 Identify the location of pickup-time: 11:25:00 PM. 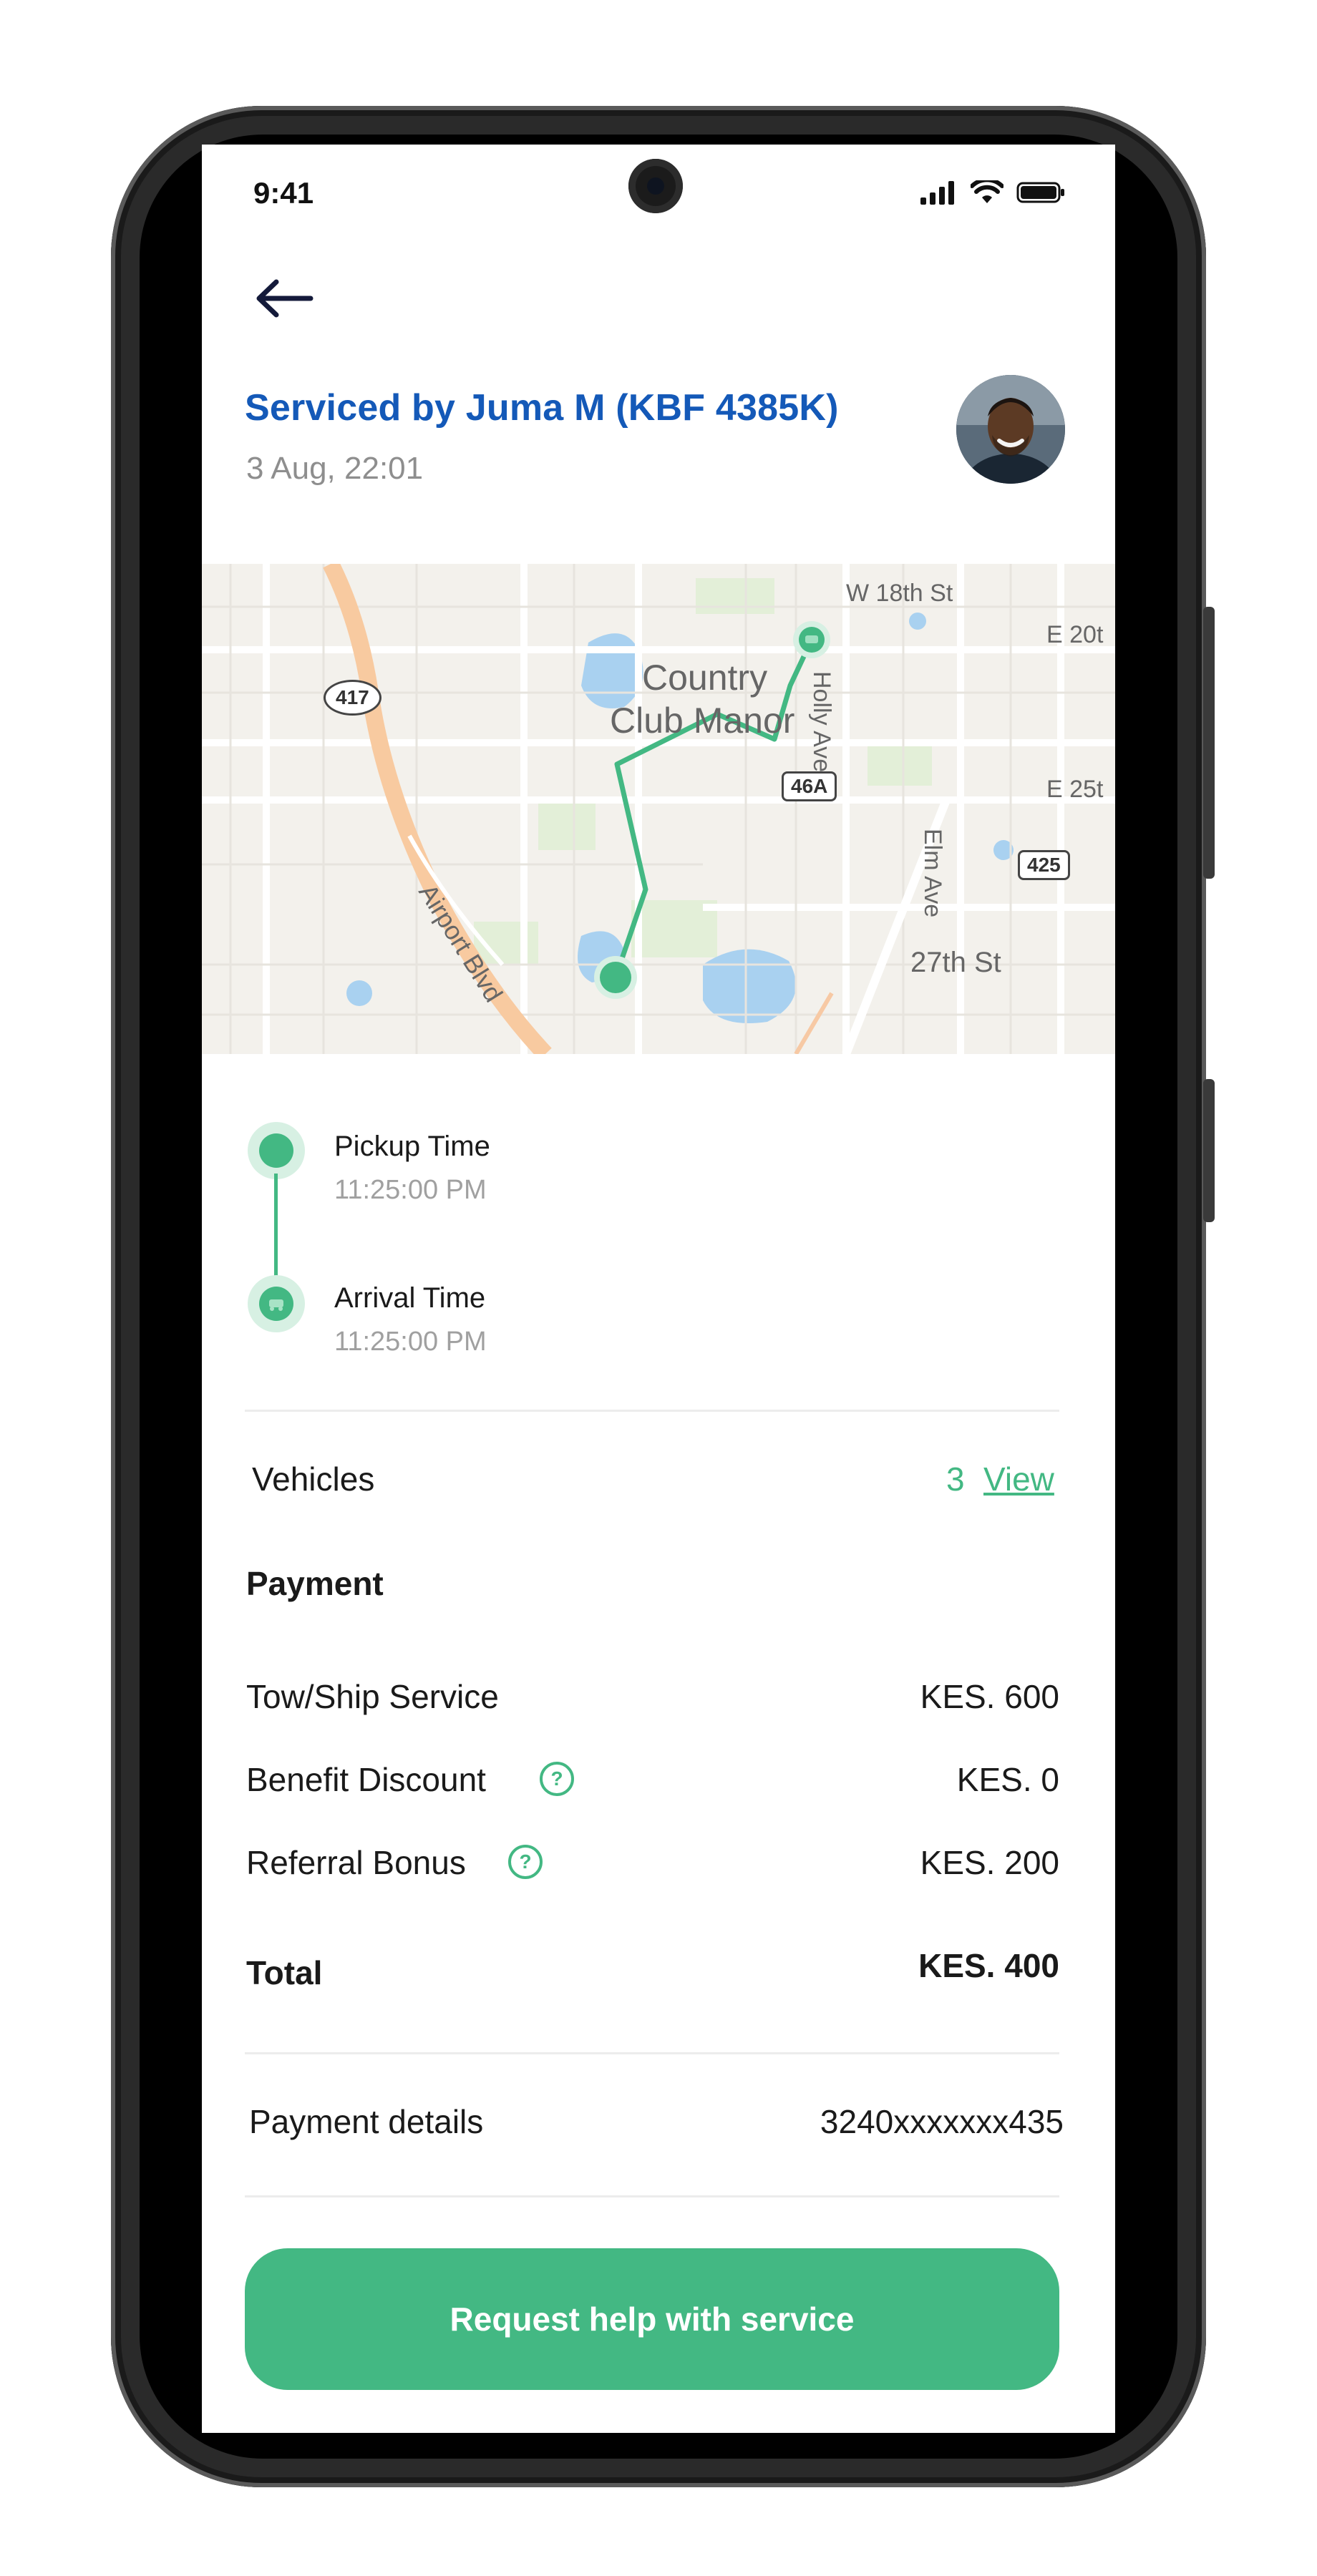
(410, 1190).